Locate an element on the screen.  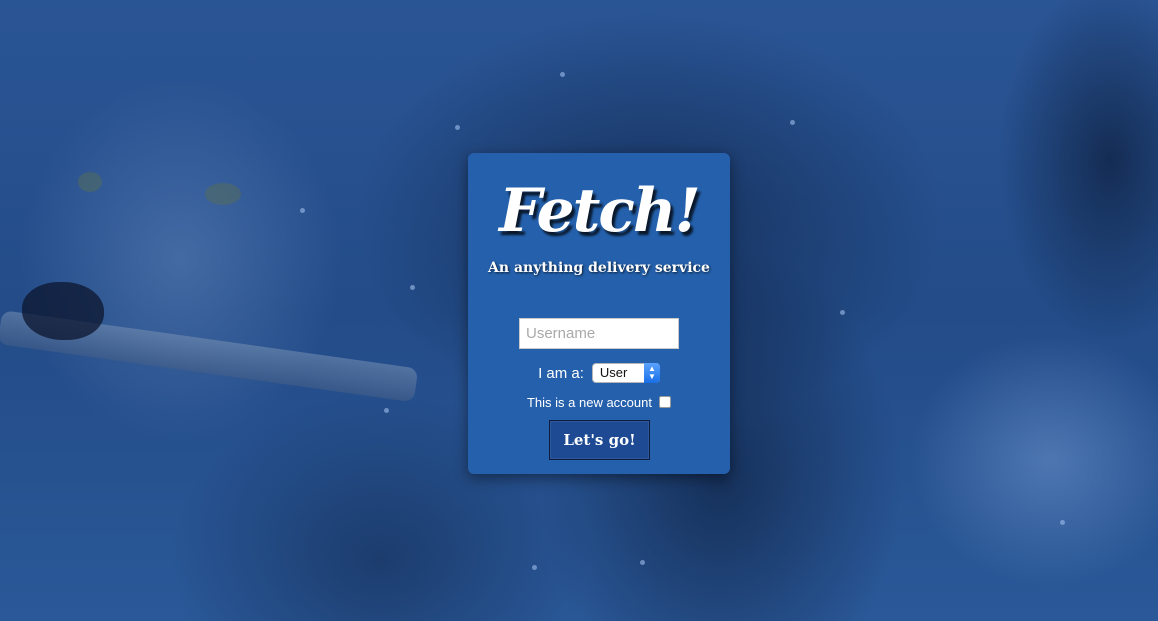
role-row: I am a: User ▲ ▼ is located at coordinates (599, 373).